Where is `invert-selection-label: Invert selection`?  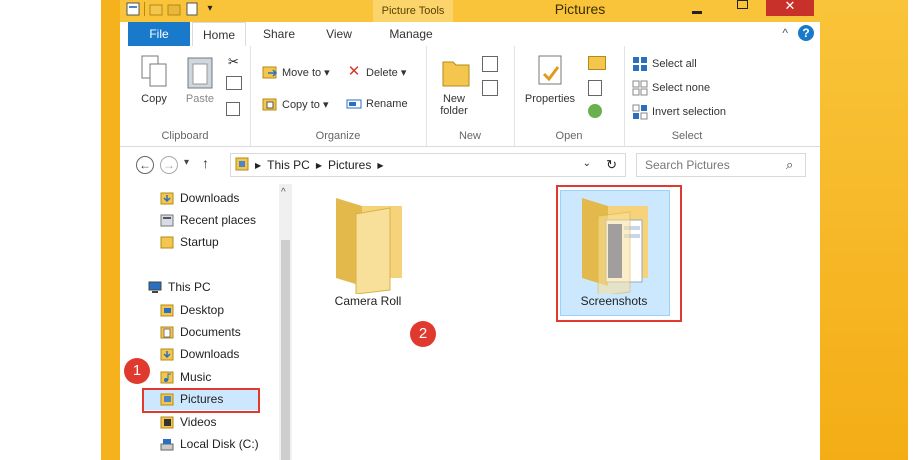 invert-selection-label: Invert selection is located at coordinates (689, 112).